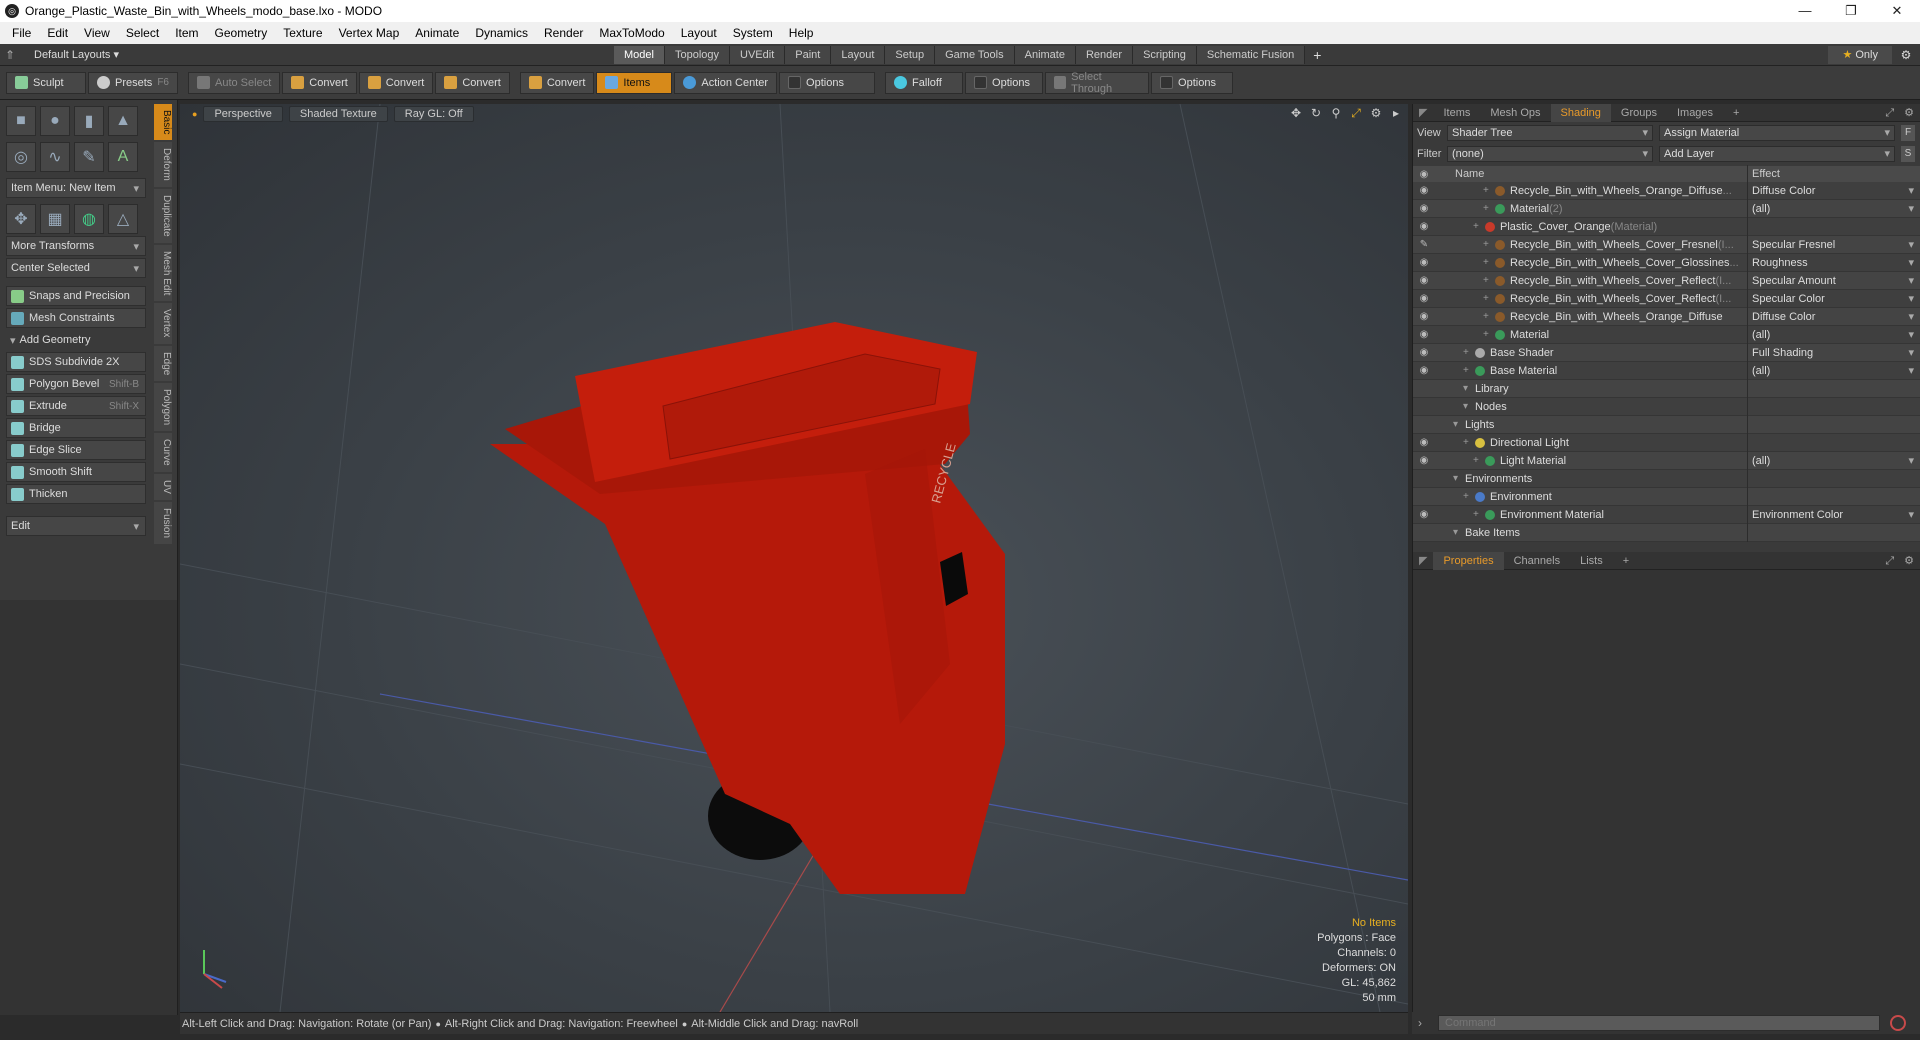  I want to click on menu-animate: Animate, so click(437, 33).